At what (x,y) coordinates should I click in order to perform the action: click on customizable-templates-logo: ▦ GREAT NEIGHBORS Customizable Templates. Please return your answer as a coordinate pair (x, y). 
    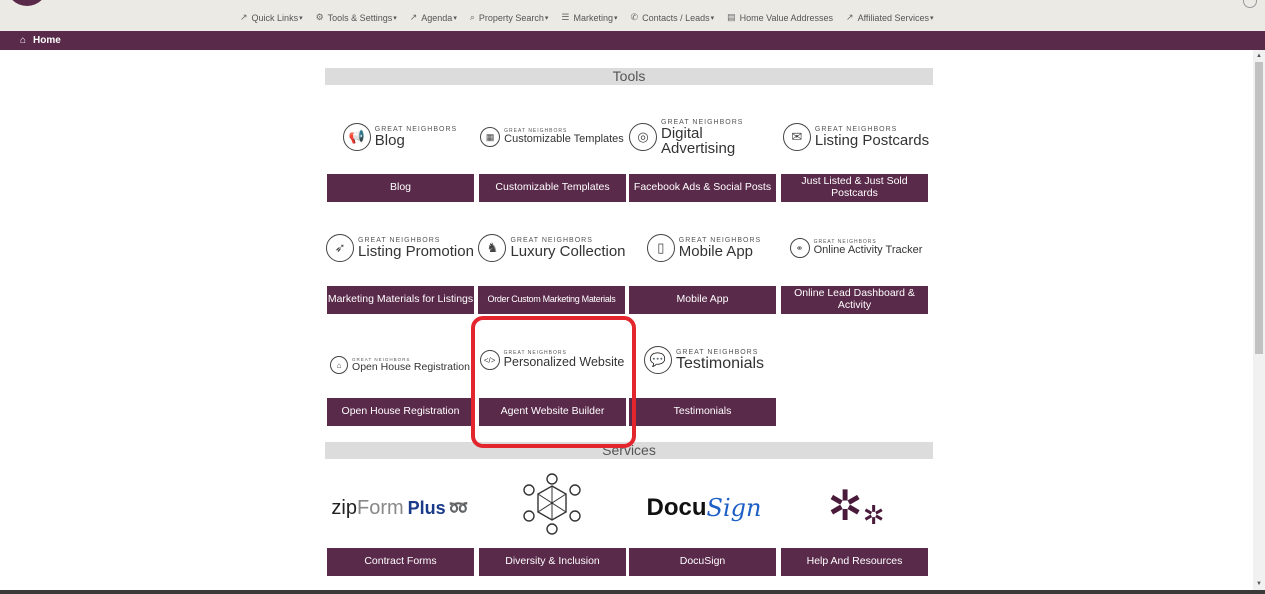
    Looking at the image, I should click on (552, 137).